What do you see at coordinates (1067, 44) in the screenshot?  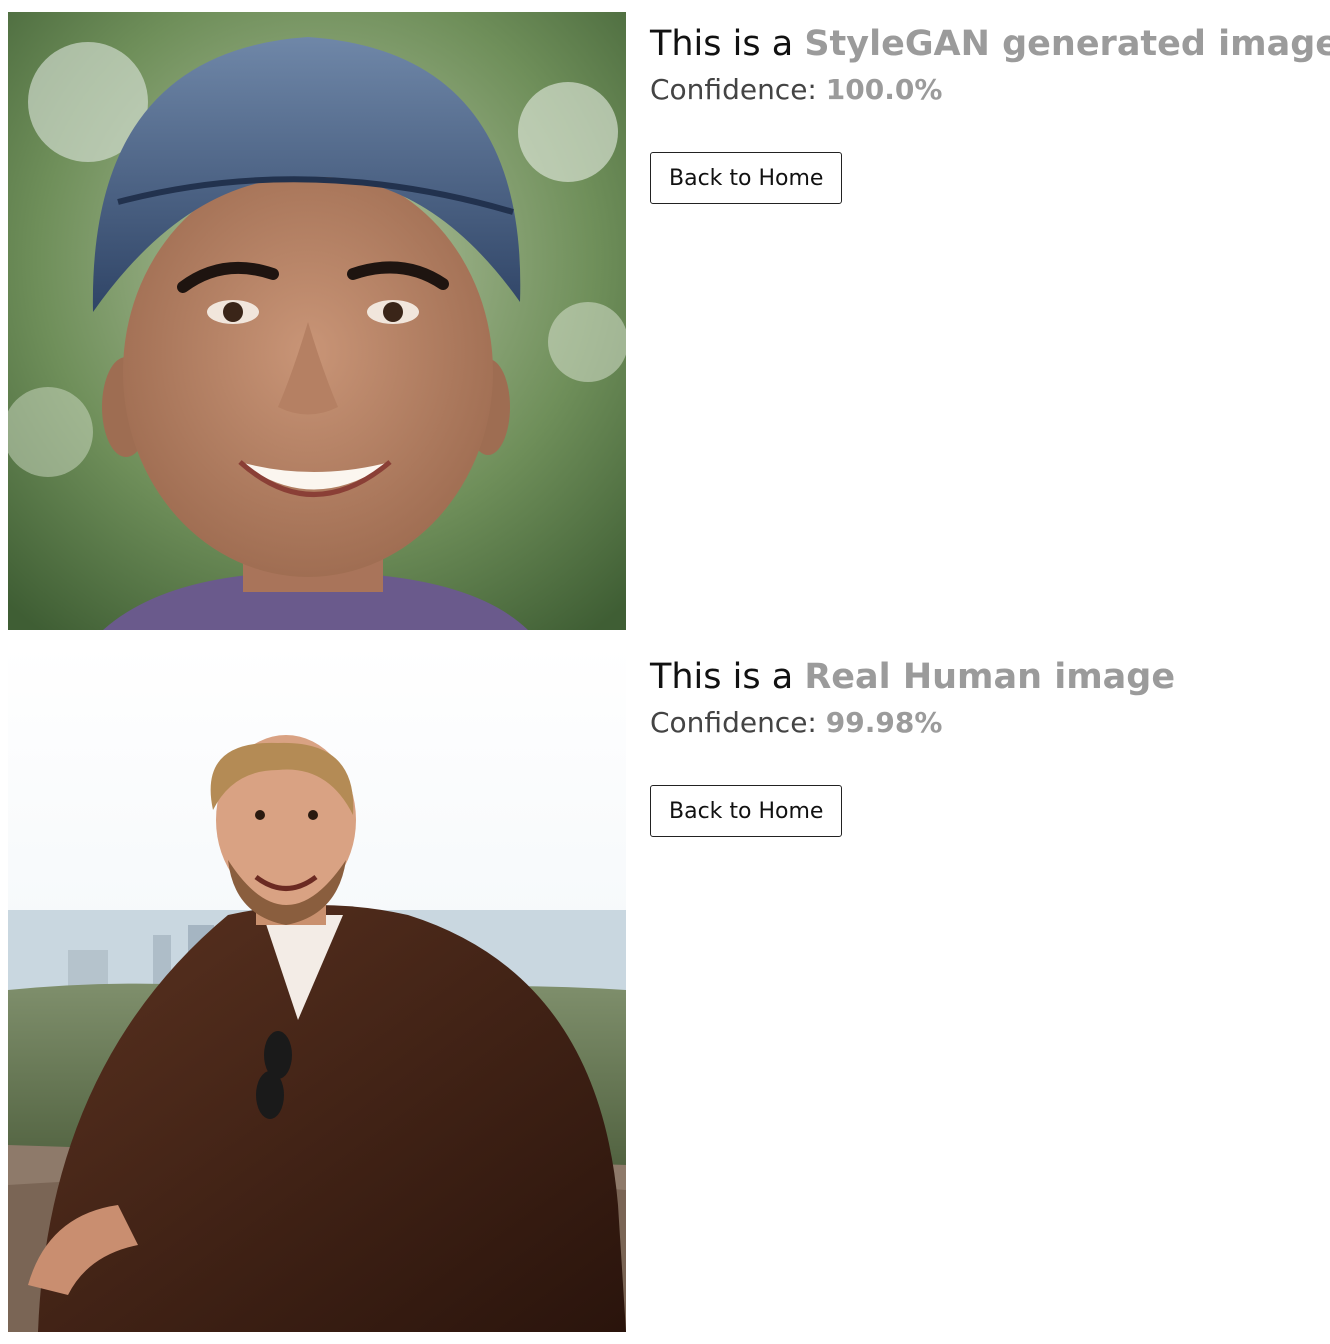 I see `verdict-text: StyleGAN generated image` at bounding box center [1067, 44].